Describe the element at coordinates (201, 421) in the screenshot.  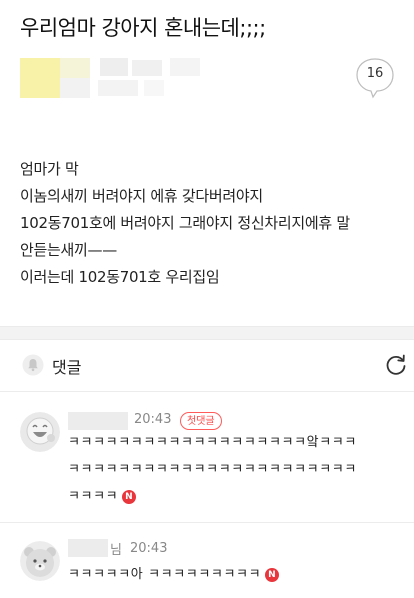
I see `first-comment-badge: 첫댓글` at that location.